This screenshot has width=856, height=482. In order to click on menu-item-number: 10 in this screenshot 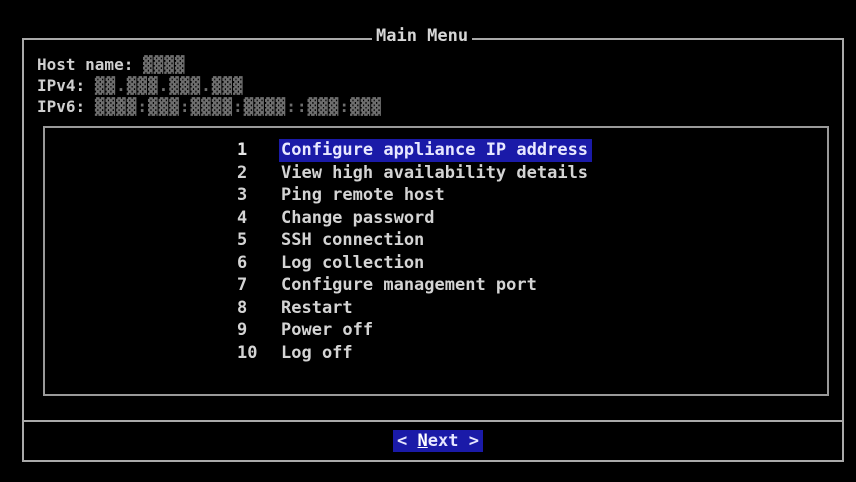, I will do `click(247, 352)`.